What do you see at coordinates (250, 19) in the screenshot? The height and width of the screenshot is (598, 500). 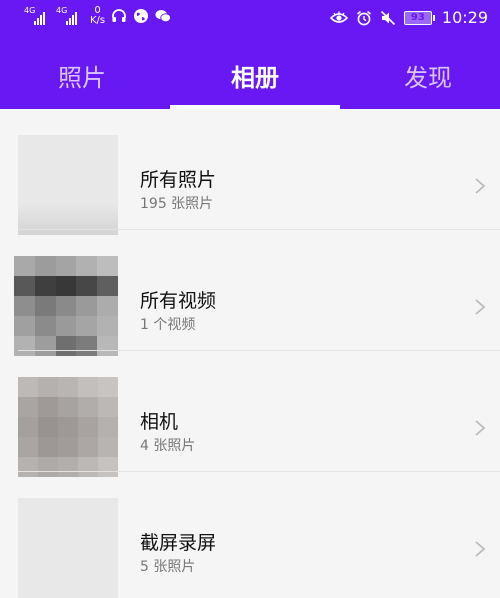 I see `status-bar: 4G 4G 0 K/s 93 10:29` at bounding box center [250, 19].